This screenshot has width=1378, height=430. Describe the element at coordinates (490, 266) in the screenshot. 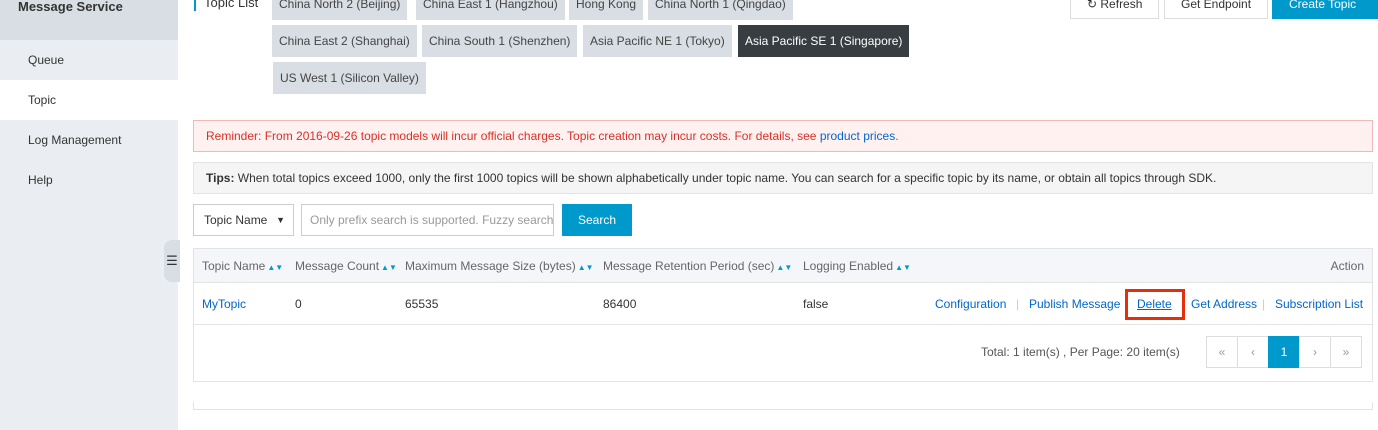

I see `column-label: Maximum Message Size (bytes)` at that location.